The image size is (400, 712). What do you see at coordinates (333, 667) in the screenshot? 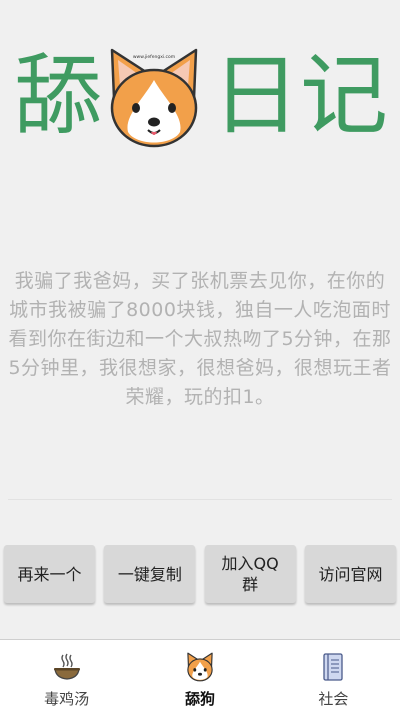
I see `notebook-icon` at bounding box center [333, 667].